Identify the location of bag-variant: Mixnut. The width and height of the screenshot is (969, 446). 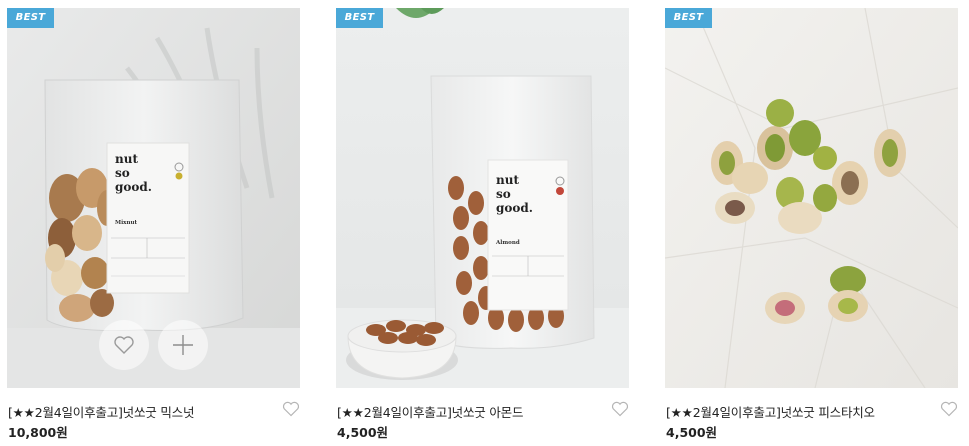
(126, 223).